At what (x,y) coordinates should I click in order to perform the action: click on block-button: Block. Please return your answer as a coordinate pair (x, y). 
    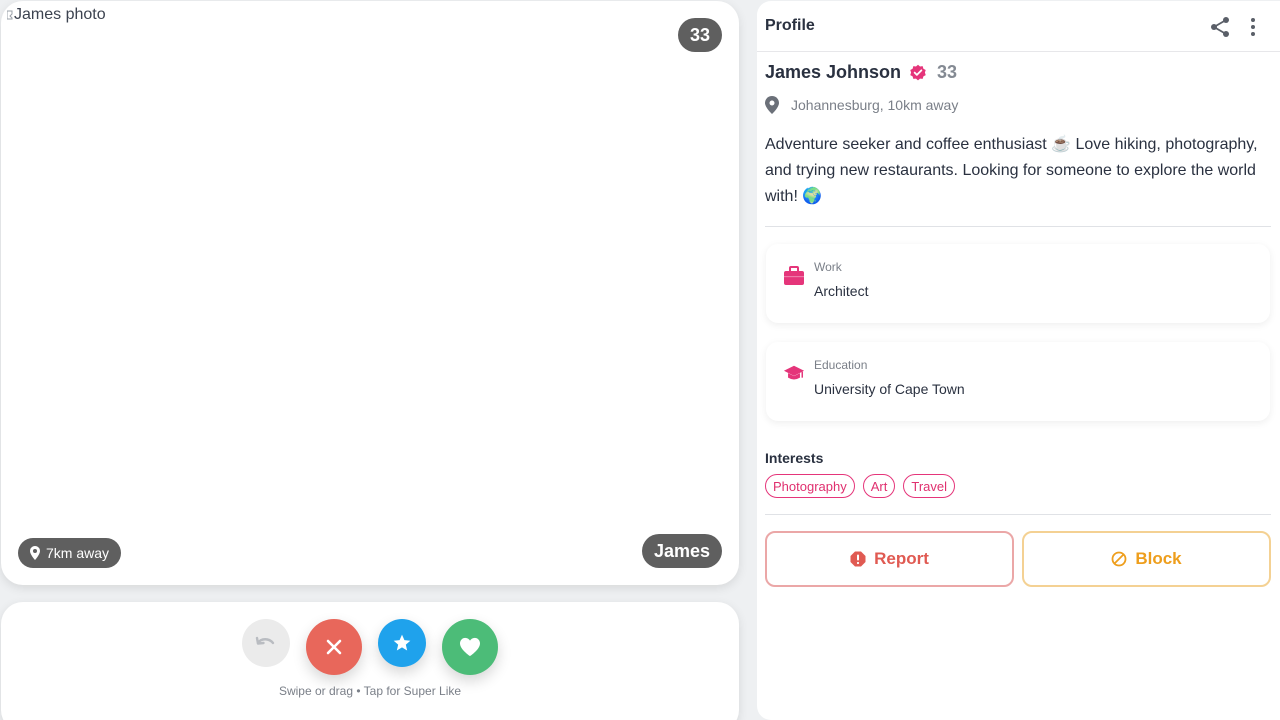
    Looking at the image, I should click on (1146, 559).